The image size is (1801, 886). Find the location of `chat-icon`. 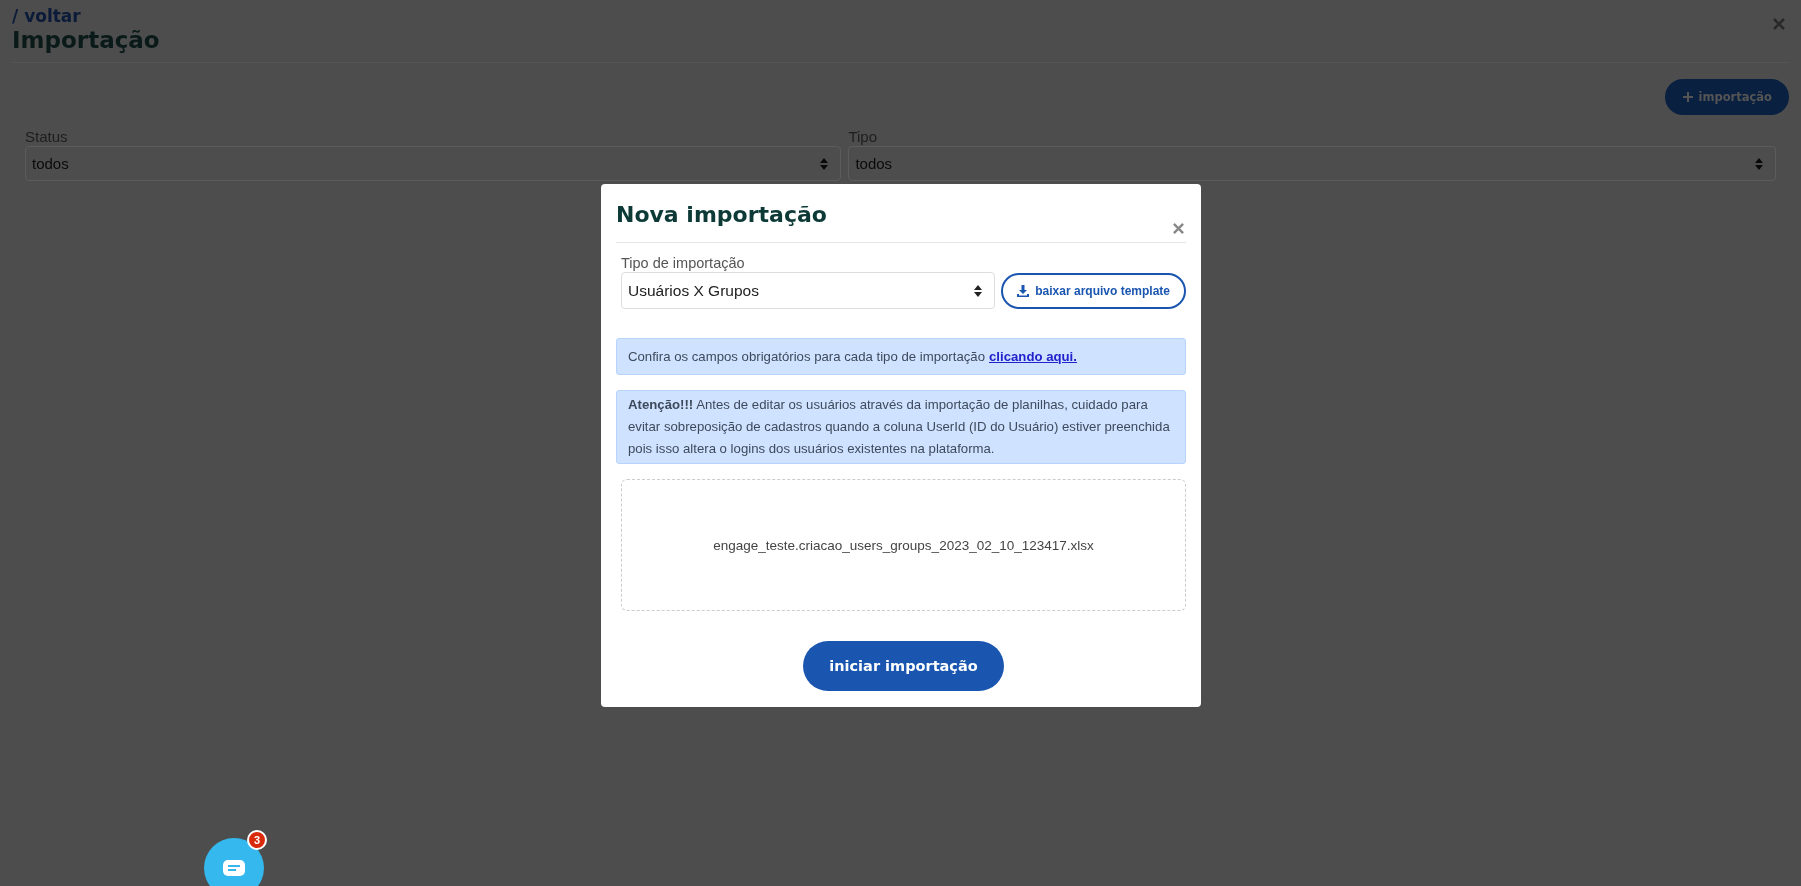

chat-icon is located at coordinates (234, 868).